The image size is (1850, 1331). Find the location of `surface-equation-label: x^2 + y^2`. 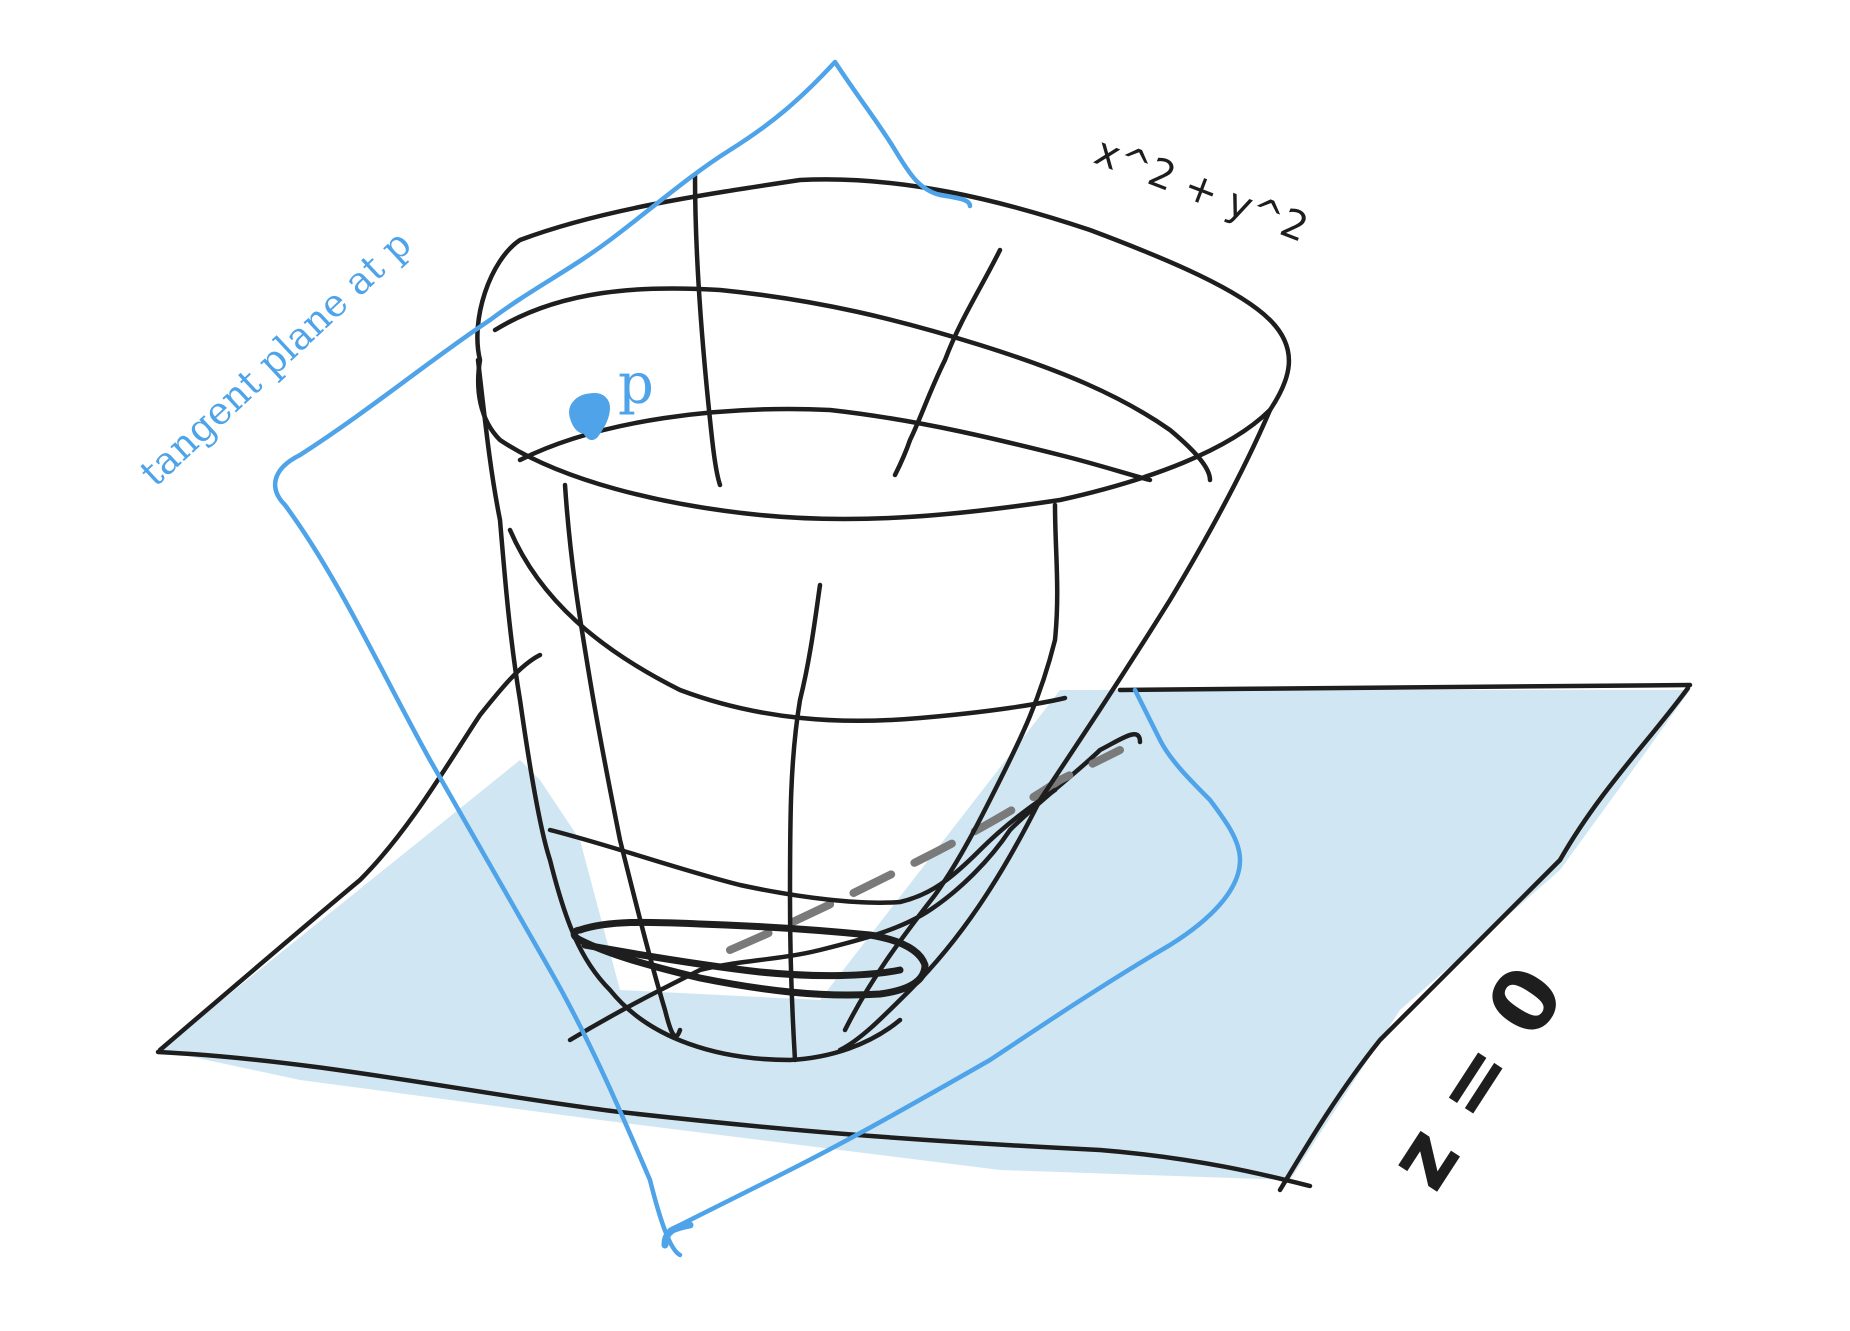

surface-equation-label: x^2 + y^2 is located at coordinates (1201, 189).